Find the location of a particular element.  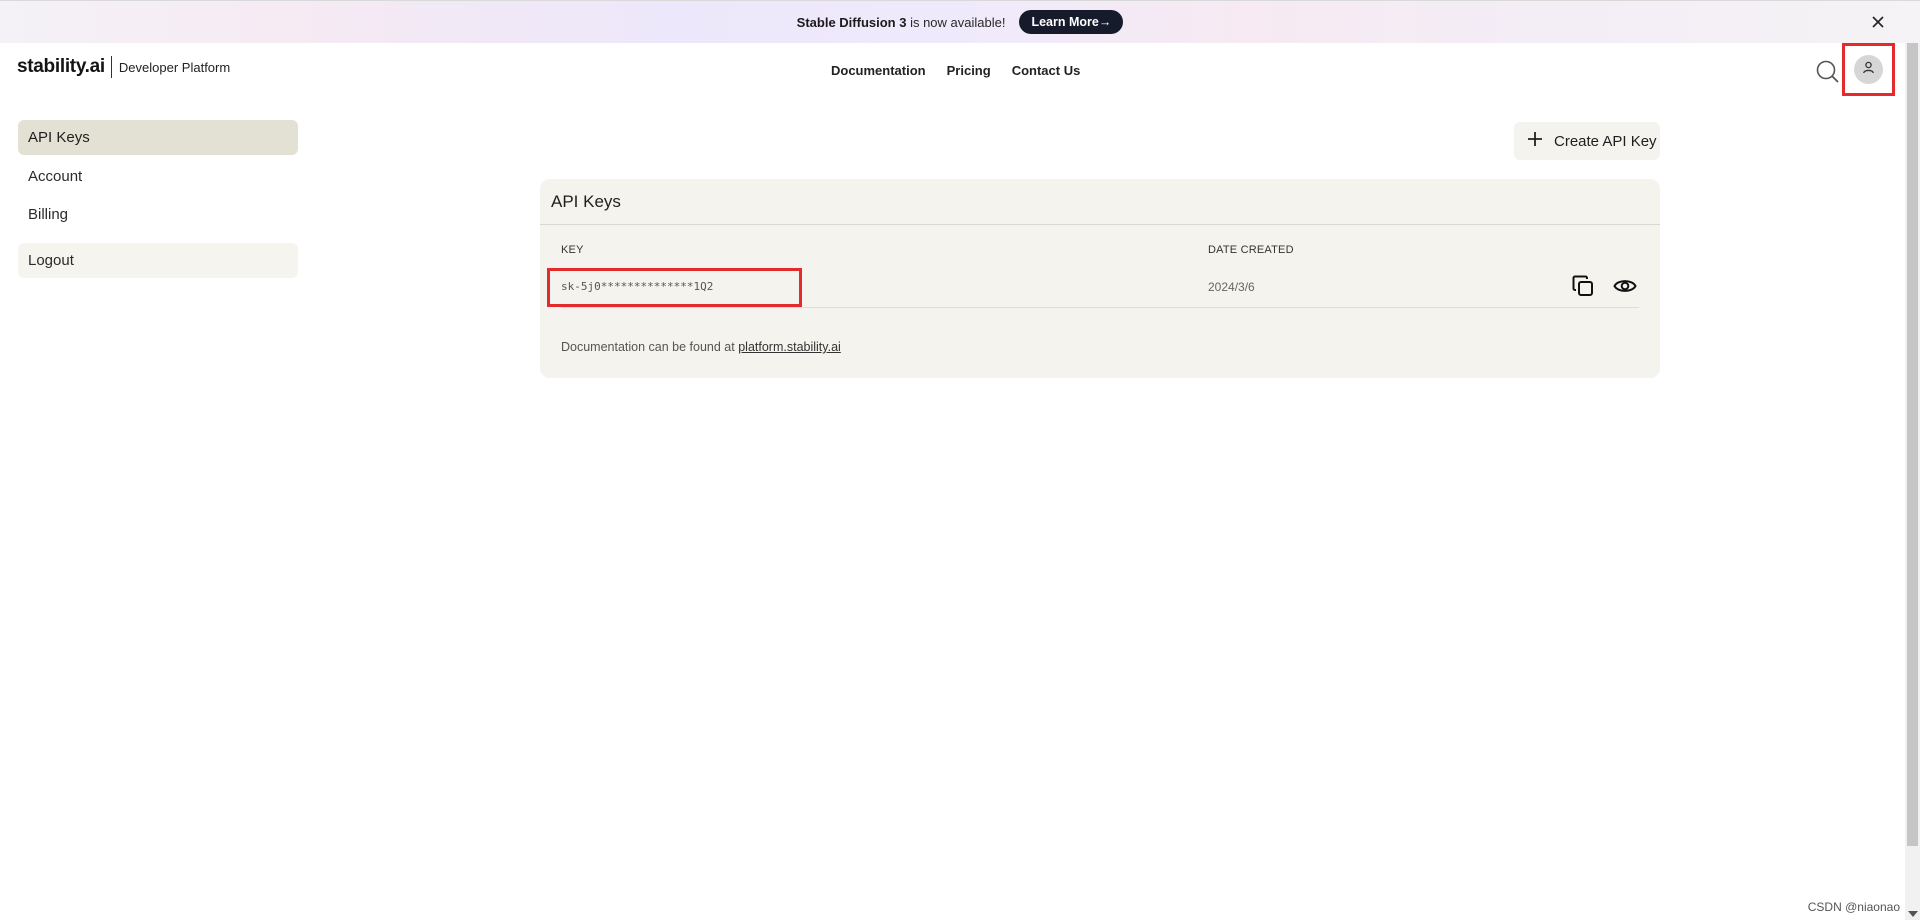

documentation-note-text: Documentation can be found at is located at coordinates (650, 347).